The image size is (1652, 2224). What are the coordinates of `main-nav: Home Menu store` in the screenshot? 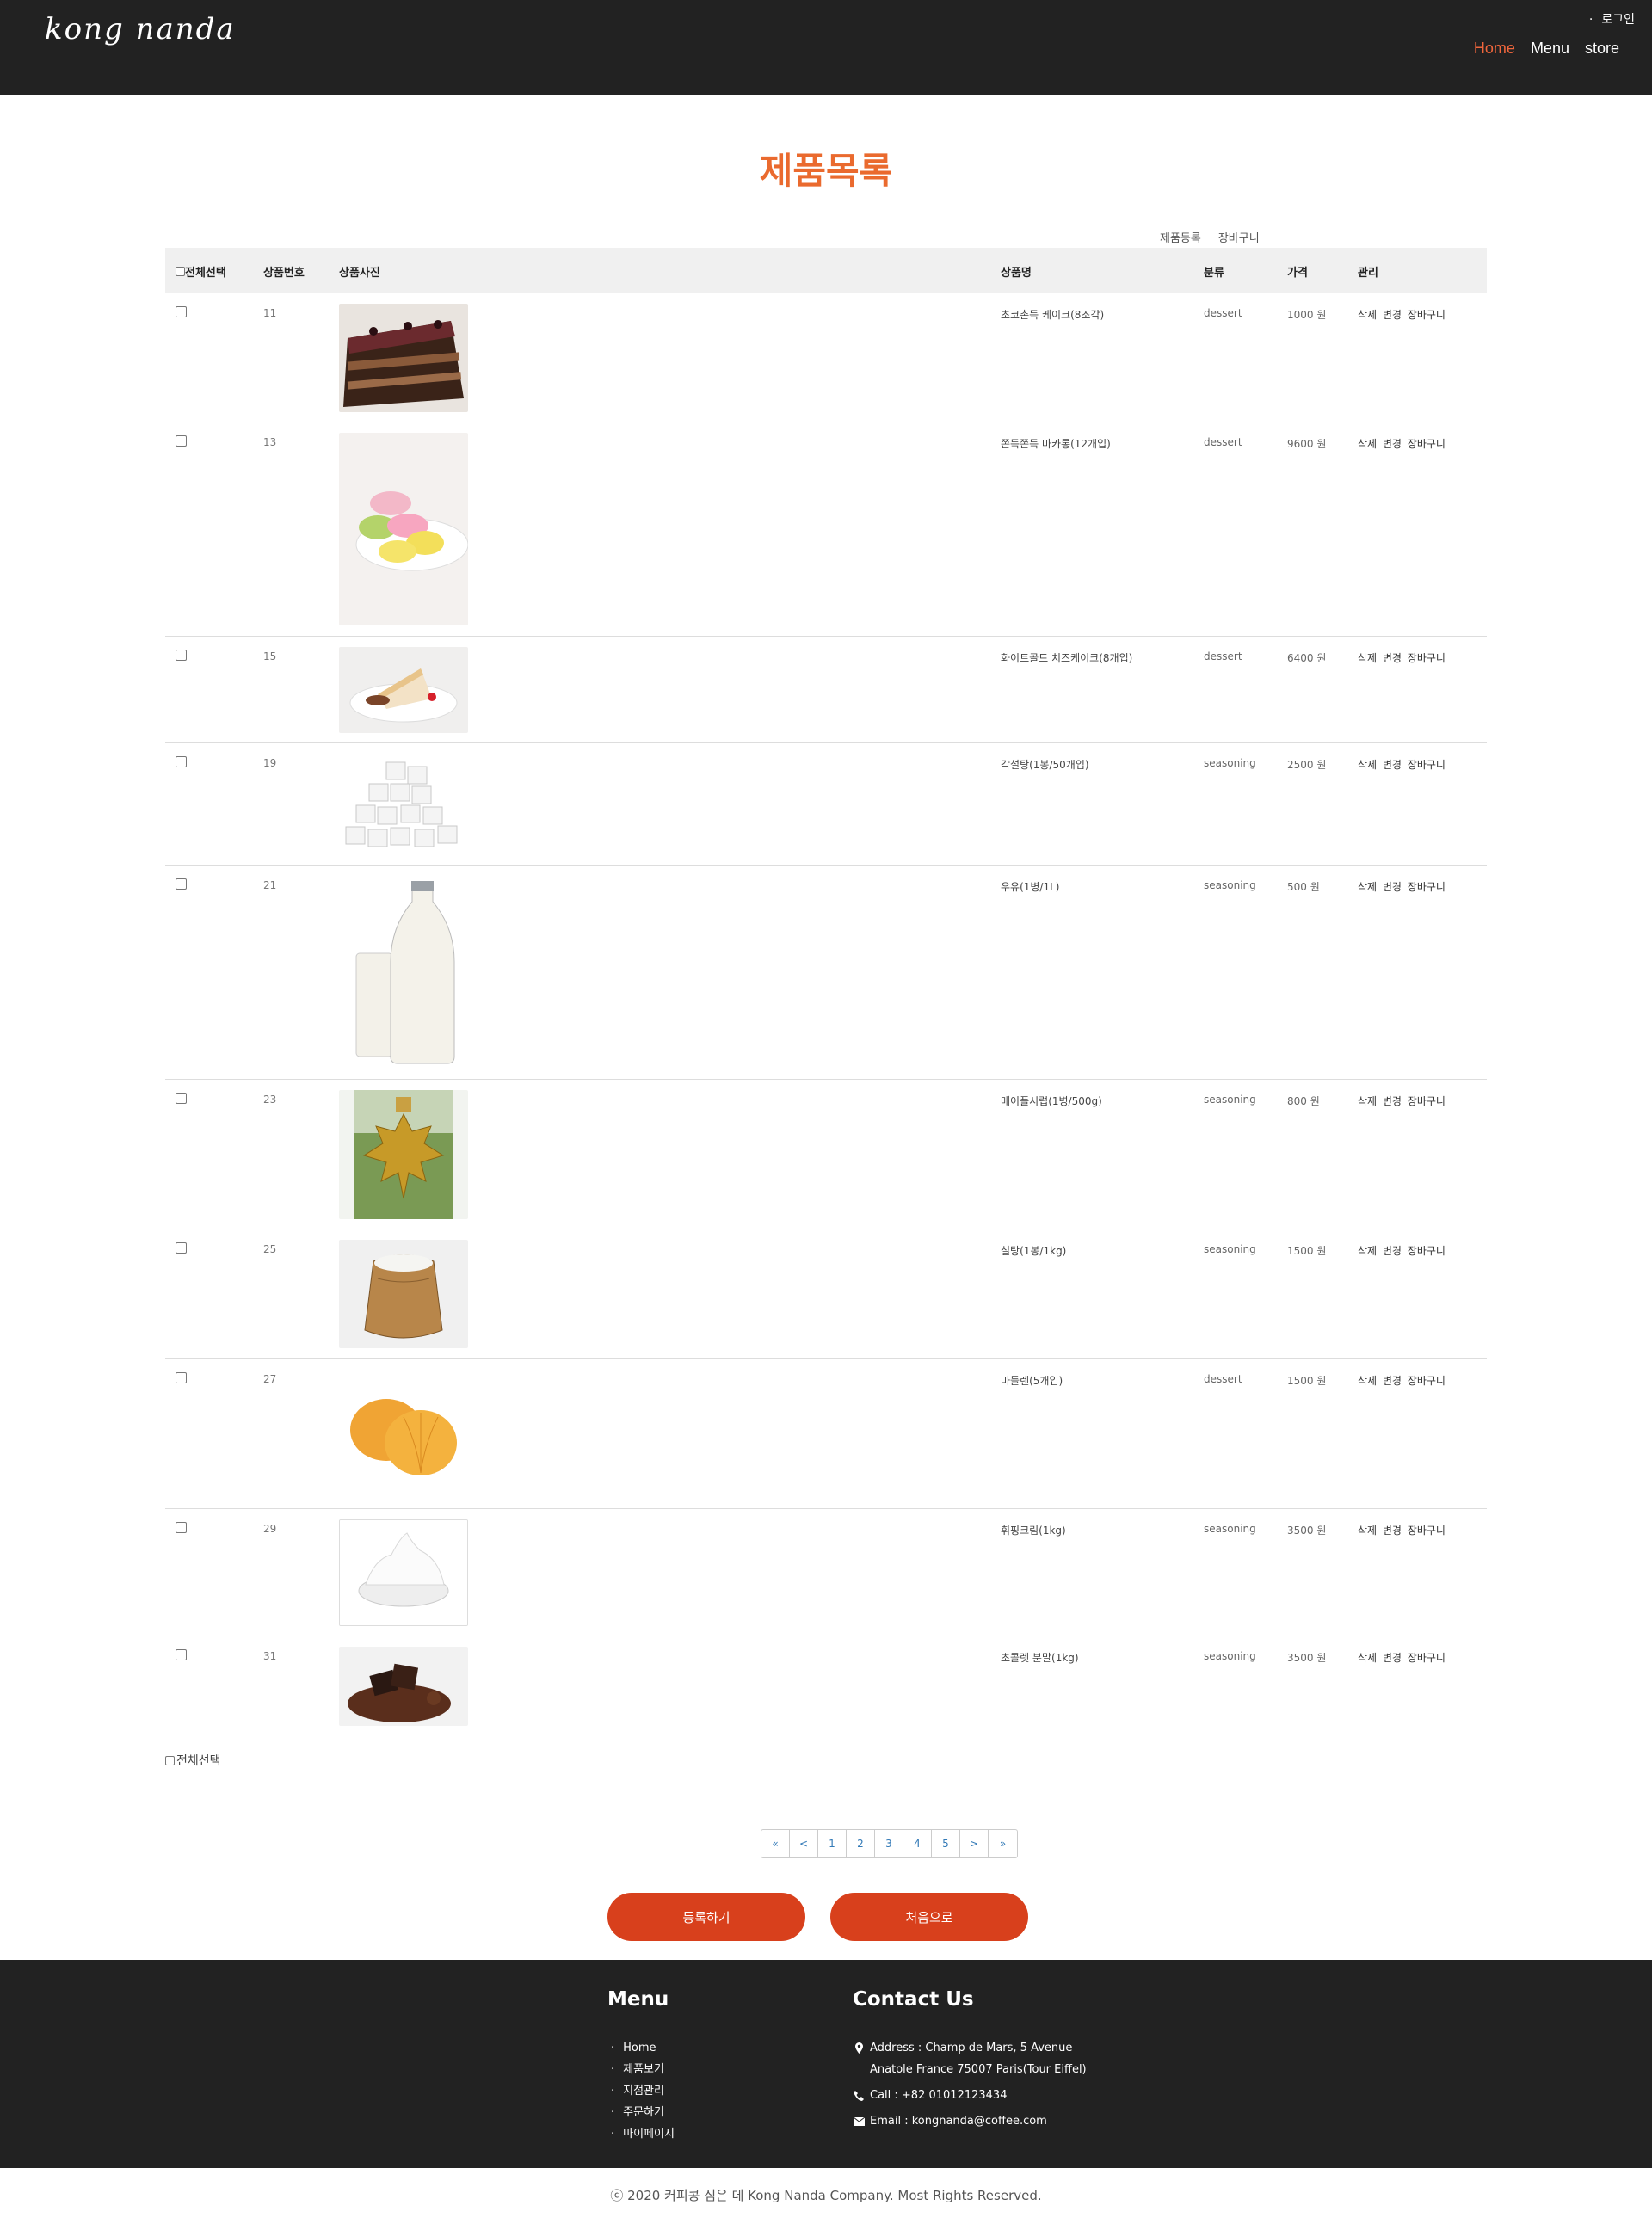 It's located at (1546, 49).